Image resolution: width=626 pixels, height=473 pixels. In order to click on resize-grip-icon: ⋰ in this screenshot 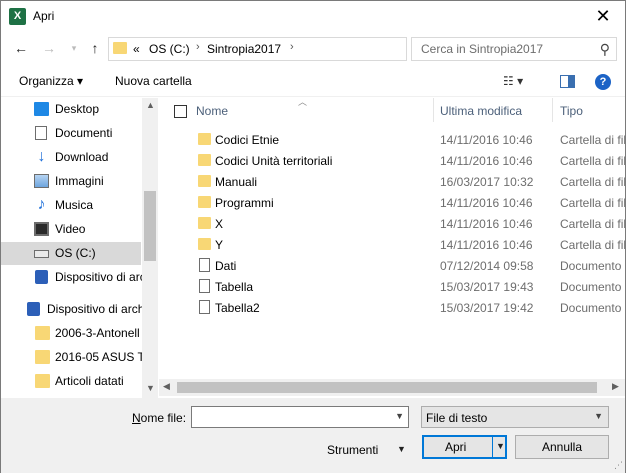, I will do `click(618, 465)`.